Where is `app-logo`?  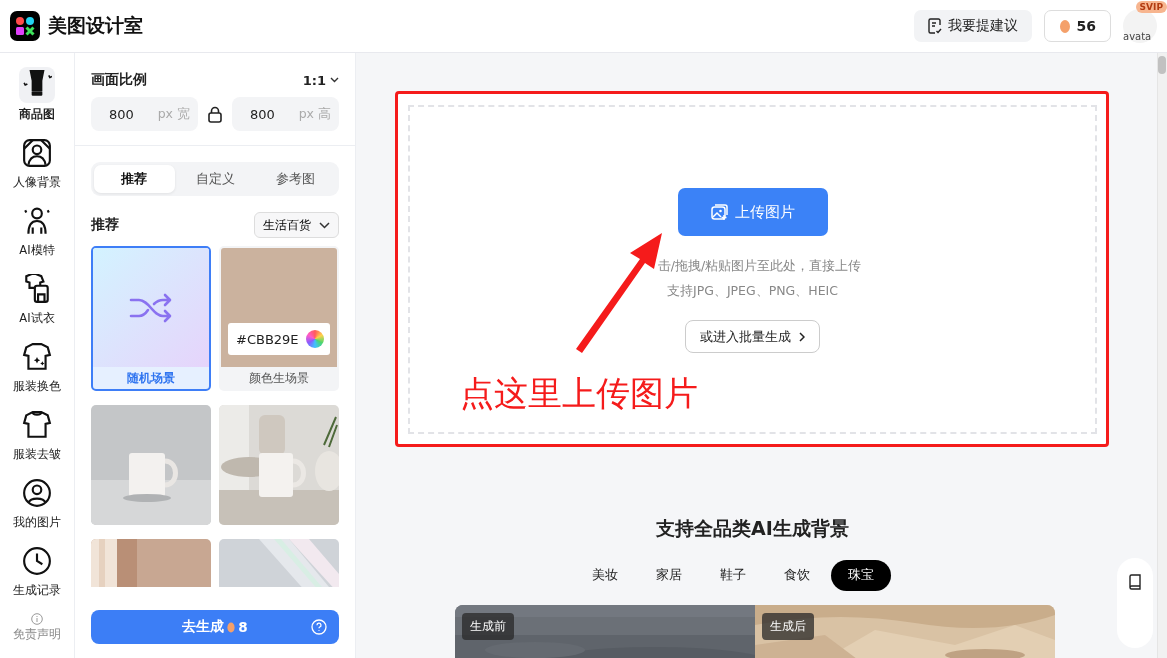
app-logo is located at coordinates (25, 26).